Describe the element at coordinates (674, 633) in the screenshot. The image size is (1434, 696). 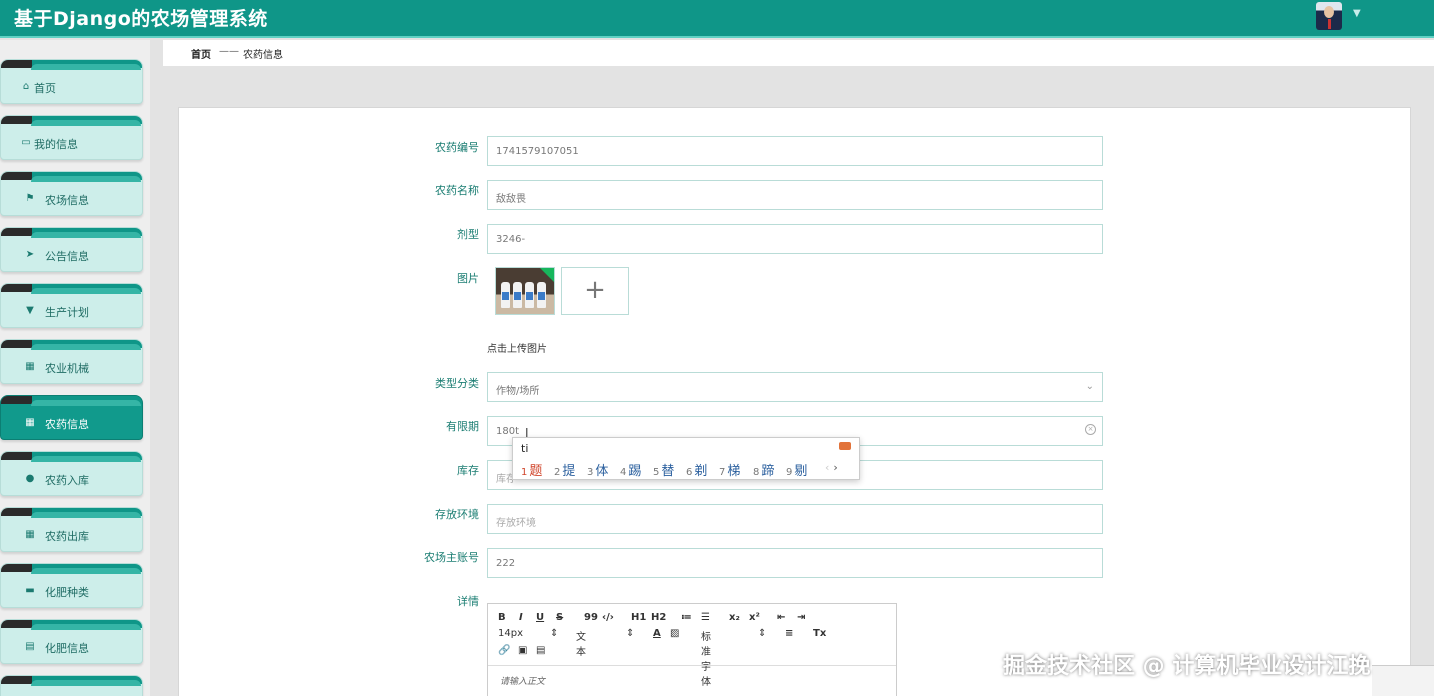
I see `background-color-button: ▨` at that location.